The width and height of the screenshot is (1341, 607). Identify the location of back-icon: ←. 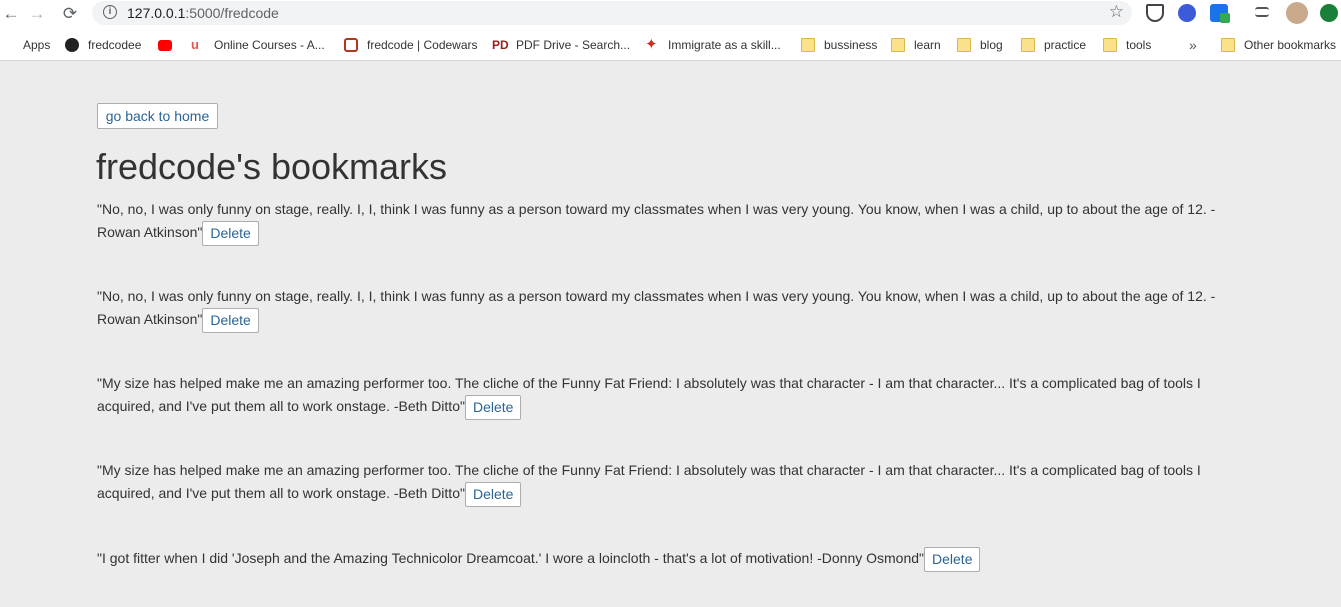
(11, 14).